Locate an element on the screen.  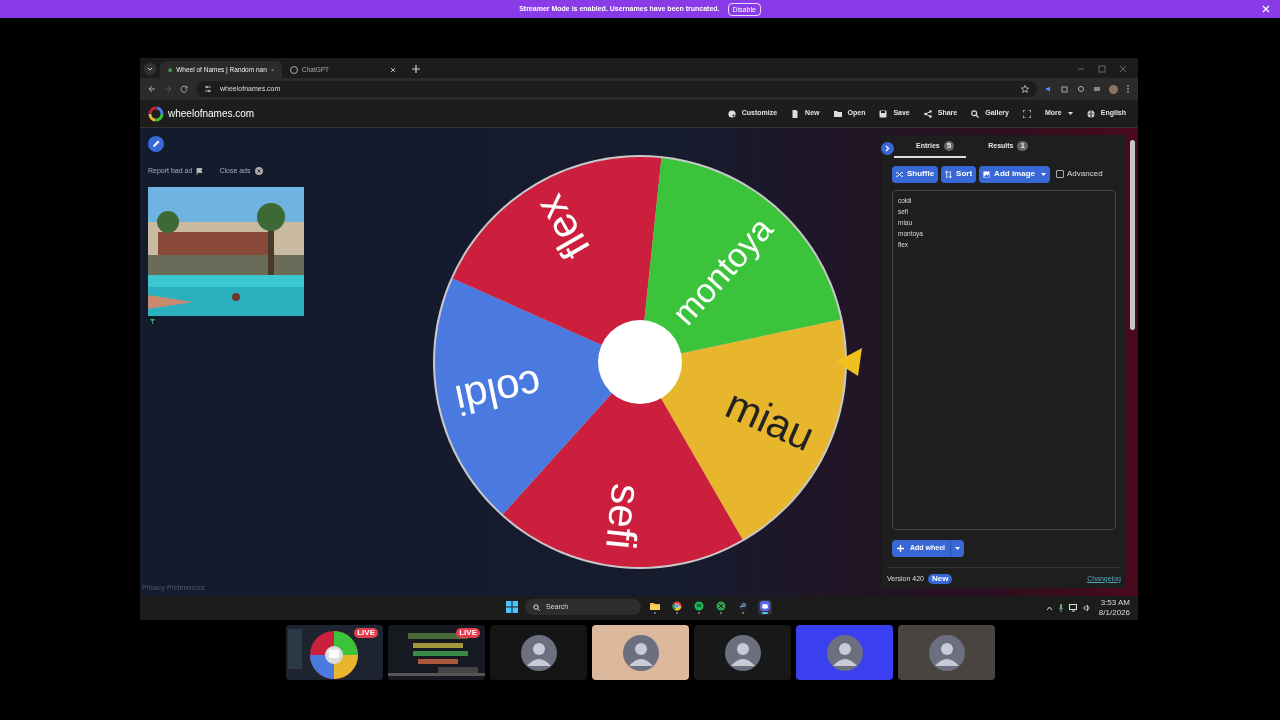
network-icon is located at coordinates (1073, 608).